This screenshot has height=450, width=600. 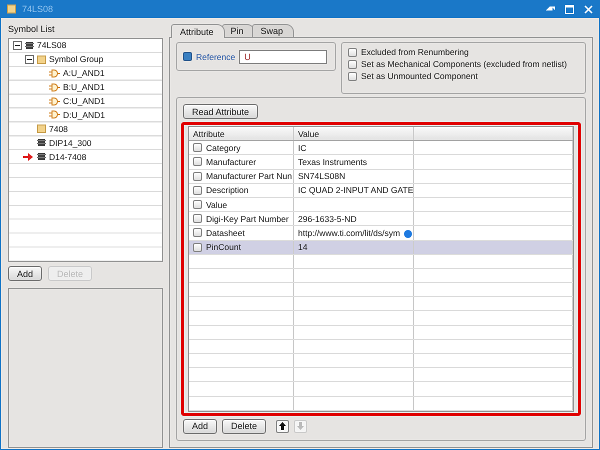 What do you see at coordinates (283, 57) in the screenshot?
I see `reference-field: U` at bounding box center [283, 57].